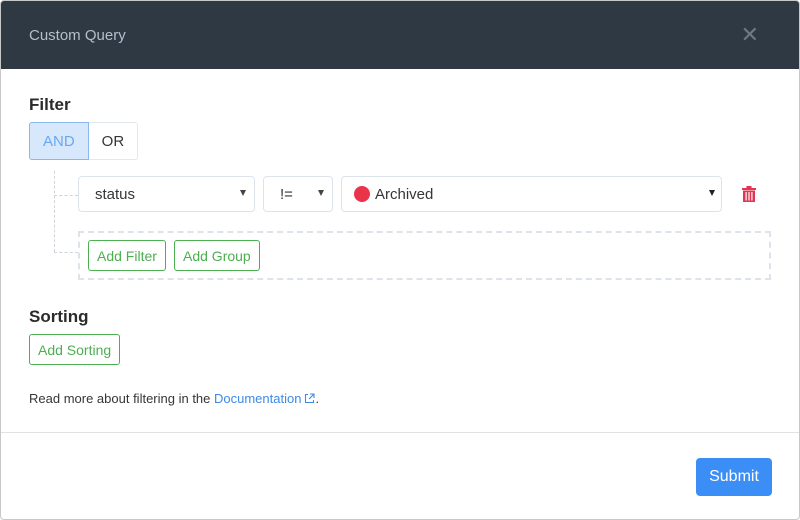 Image resolution: width=800 pixels, height=520 pixels. I want to click on logic-and-button: AND, so click(59, 141).